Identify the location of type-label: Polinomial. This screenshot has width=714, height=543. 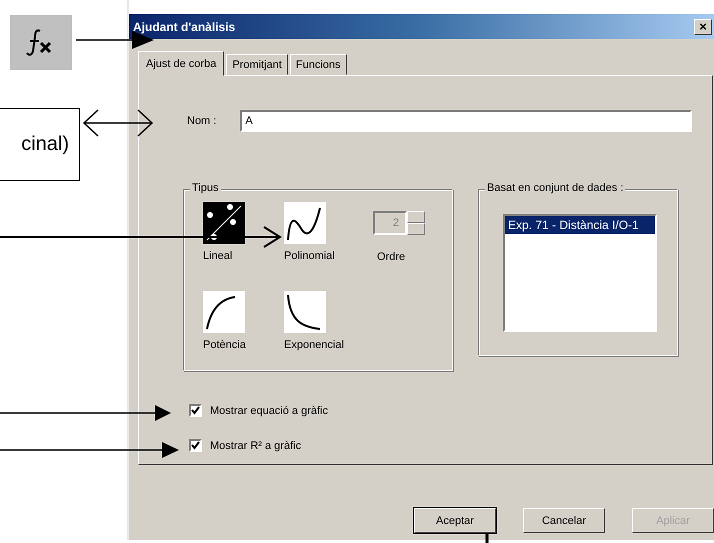
(309, 256).